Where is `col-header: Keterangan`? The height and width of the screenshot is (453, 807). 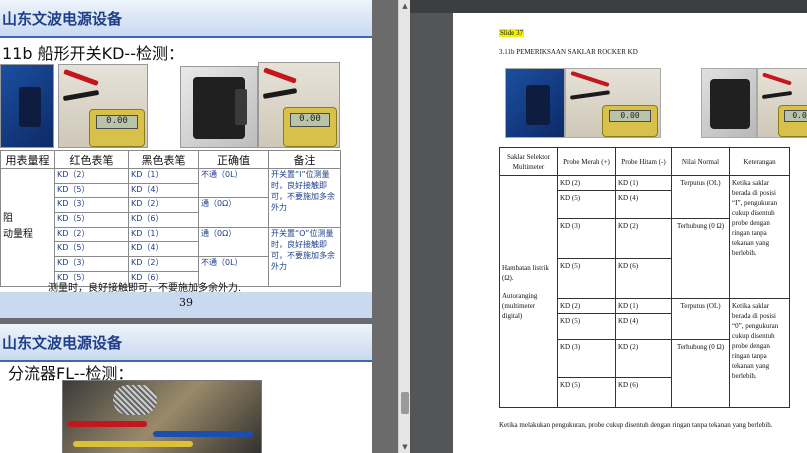 col-header: Keterangan is located at coordinates (759, 161).